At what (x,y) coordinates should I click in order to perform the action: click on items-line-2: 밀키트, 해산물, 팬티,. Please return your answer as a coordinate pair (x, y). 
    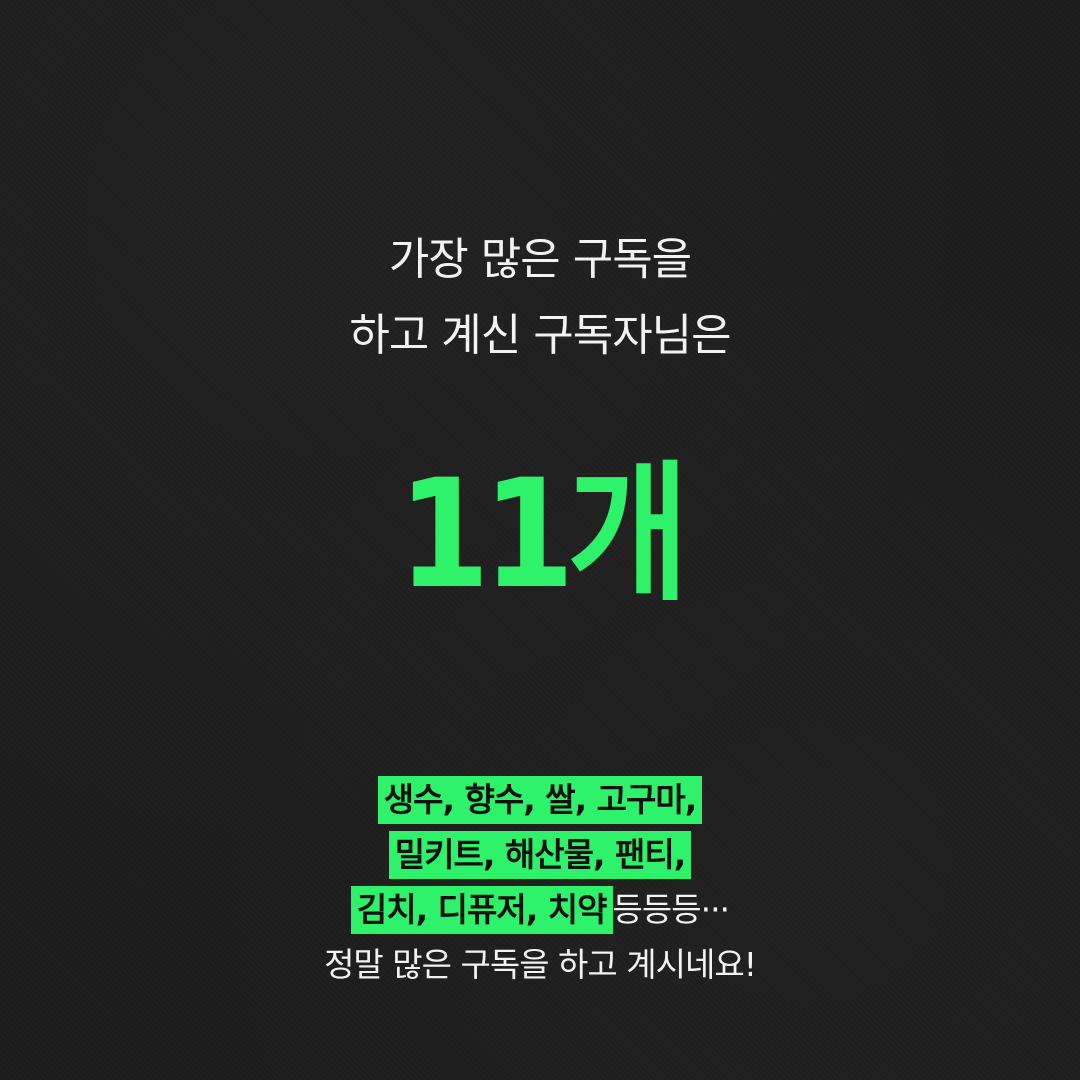
    Looking at the image, I should click on (540, 854).